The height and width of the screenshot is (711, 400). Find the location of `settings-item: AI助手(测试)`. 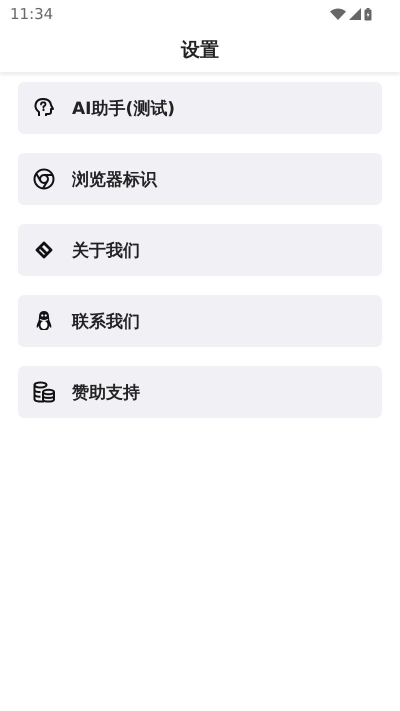

settings-item: AI助手(测试) is located at coordinates (200, 108).